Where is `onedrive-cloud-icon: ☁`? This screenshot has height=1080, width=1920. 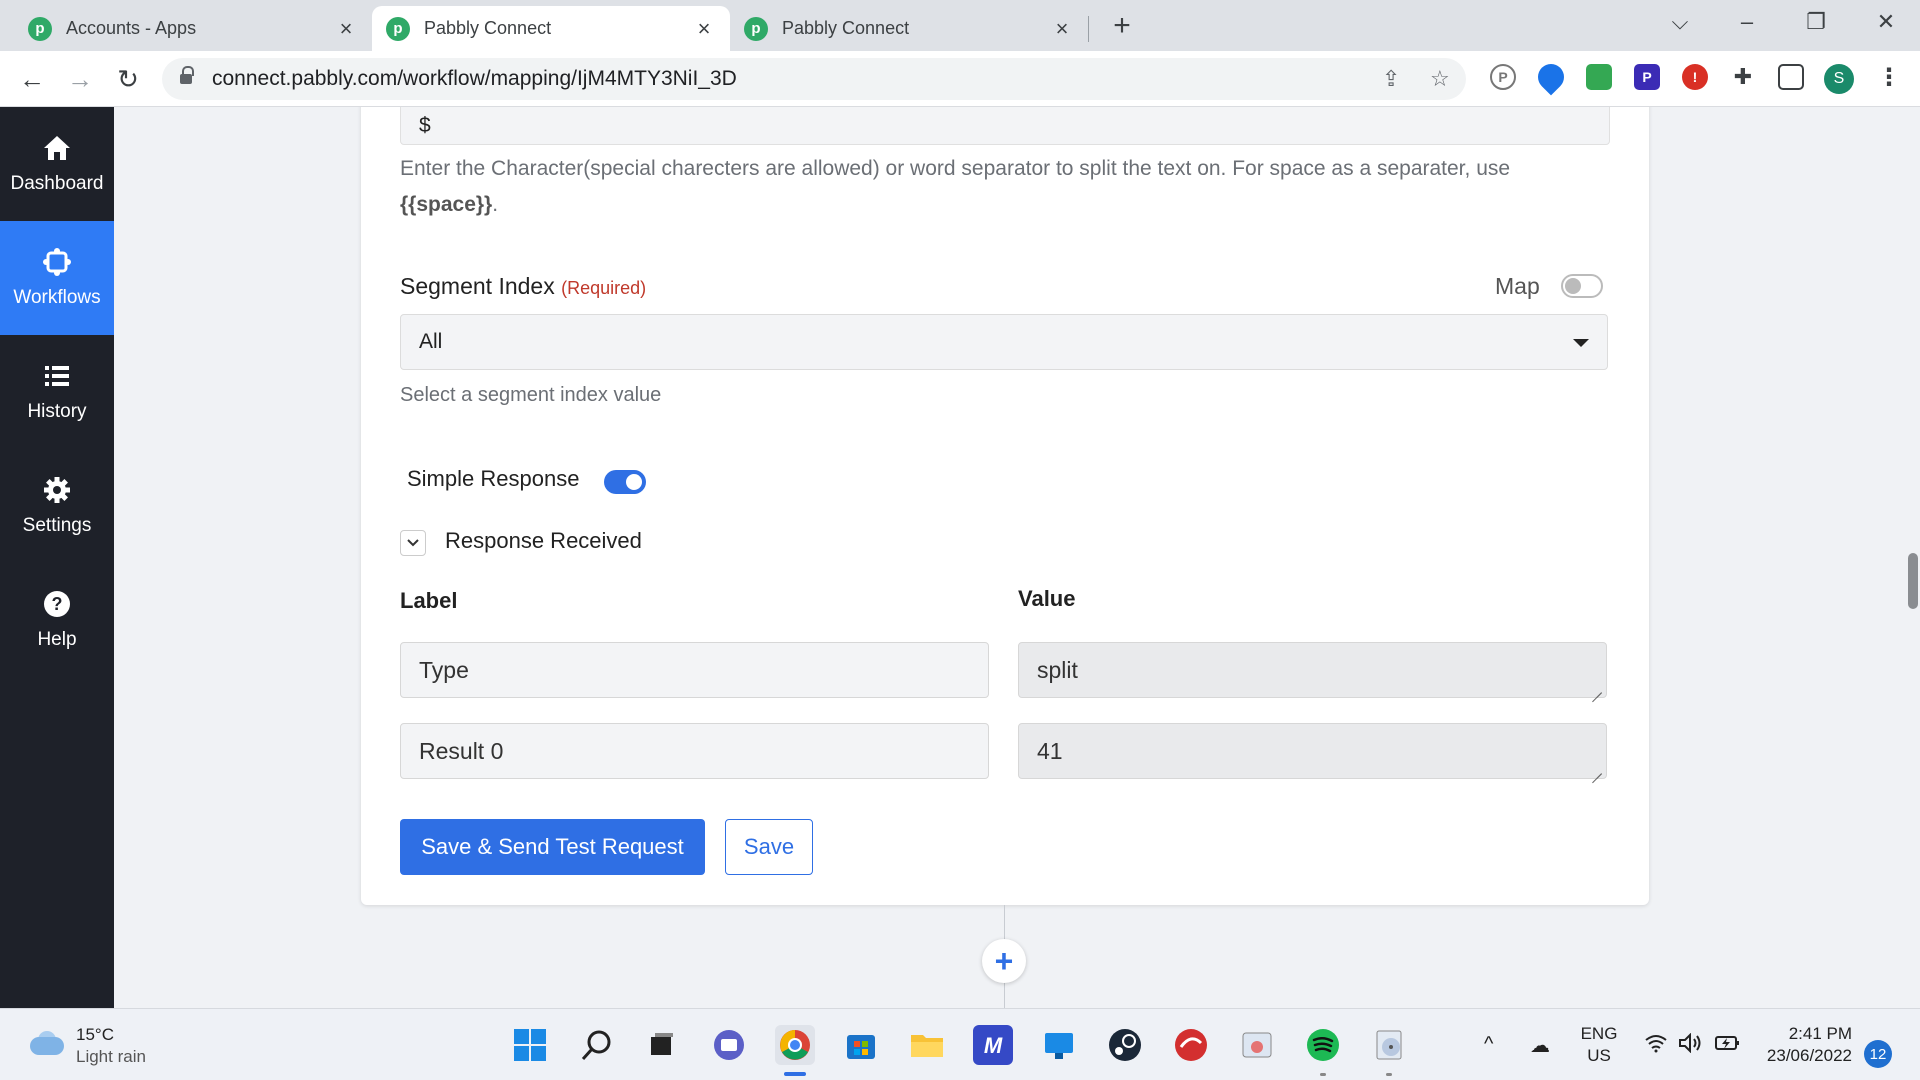
onedrive-cloud-icon: ☁ is located at coordinates (1540, 1045).